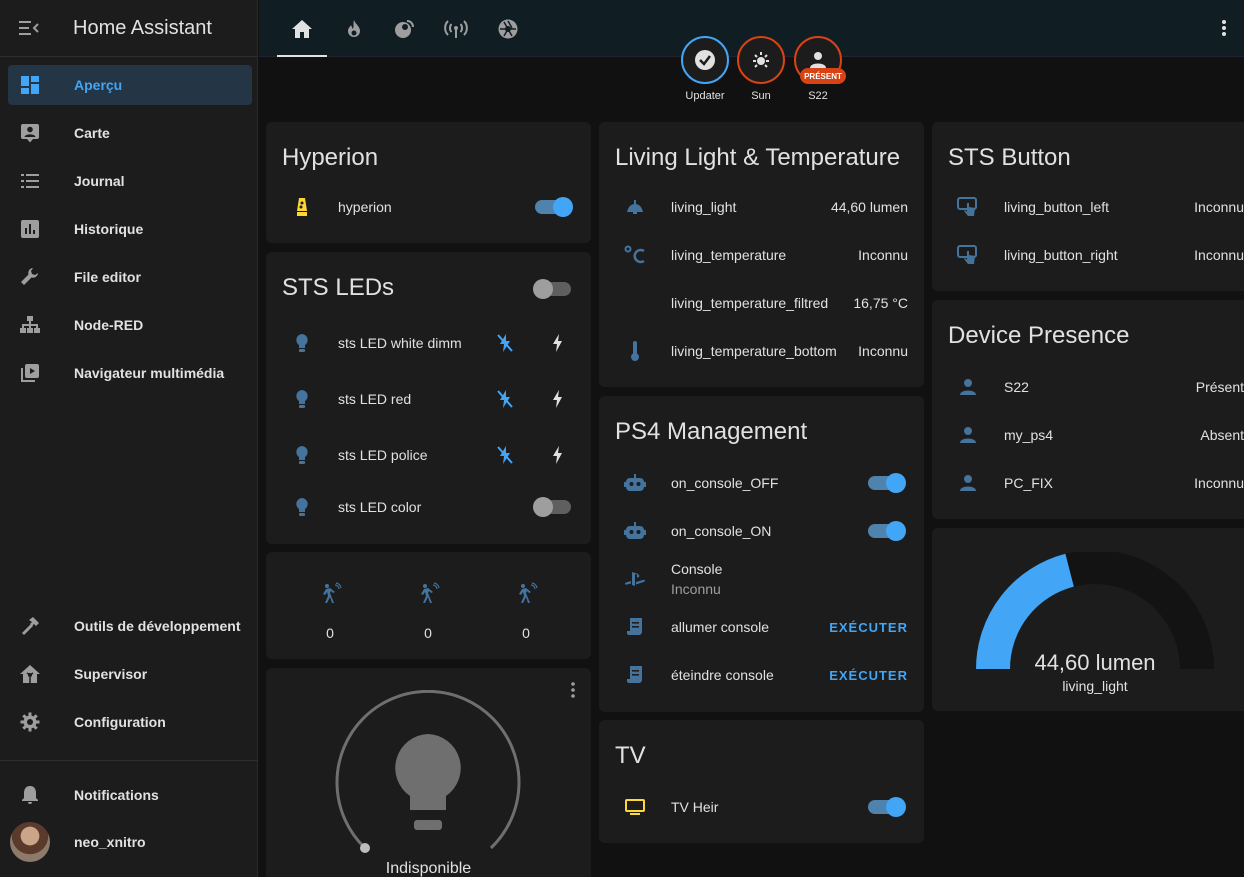  I want to click on motion-sensor-3: 0, so click(526, 611).